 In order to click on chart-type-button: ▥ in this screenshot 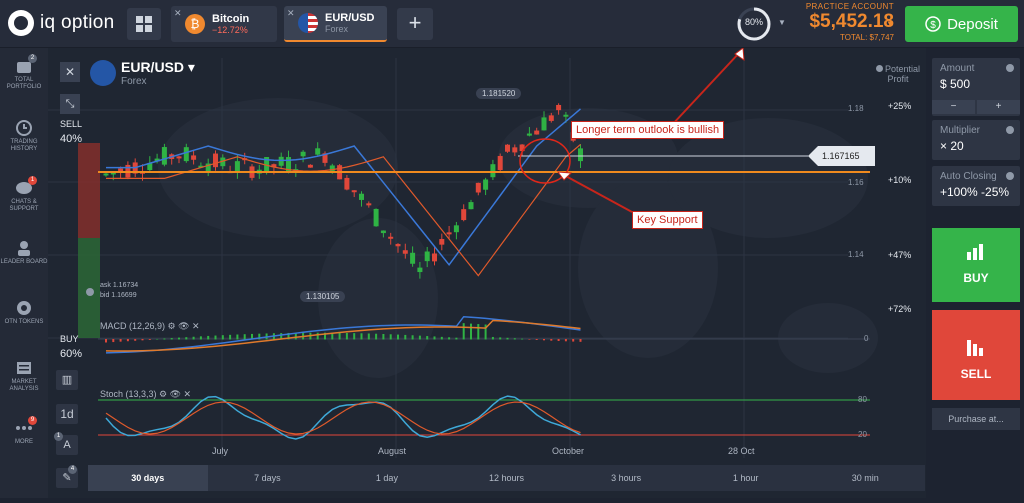, I will do `click(67, 380)`.